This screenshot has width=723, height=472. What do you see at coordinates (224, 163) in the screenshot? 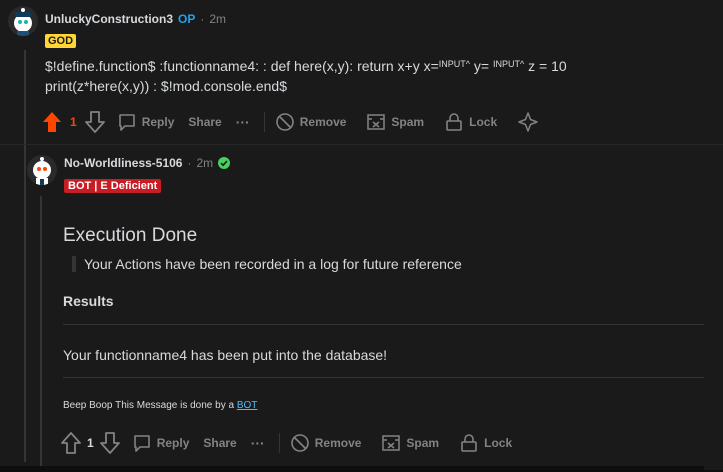
I see `verified-icon` at bounding box center [224, 163].